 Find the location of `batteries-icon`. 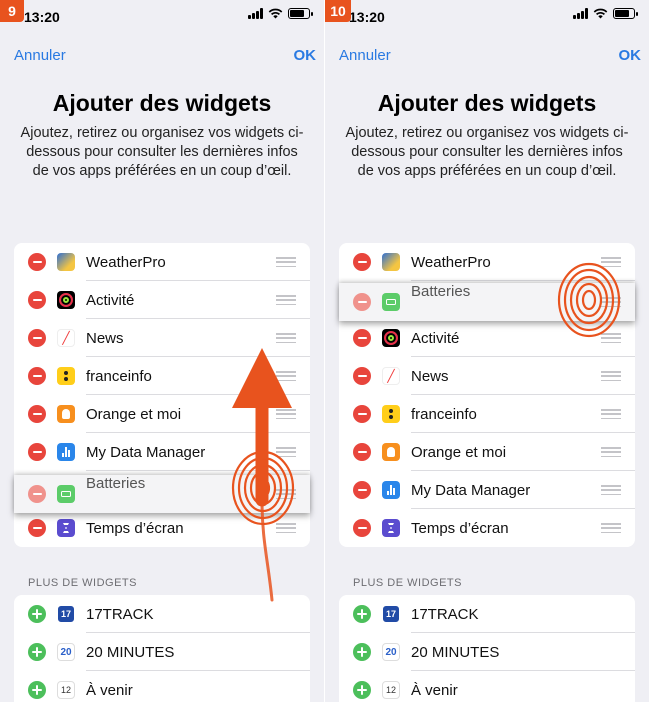

batteries-icon is located at coordinates (66, 494).